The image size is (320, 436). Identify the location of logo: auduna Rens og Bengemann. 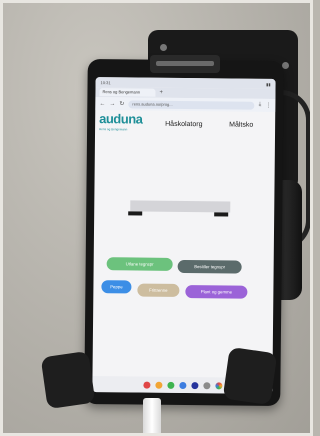
(120, 123).